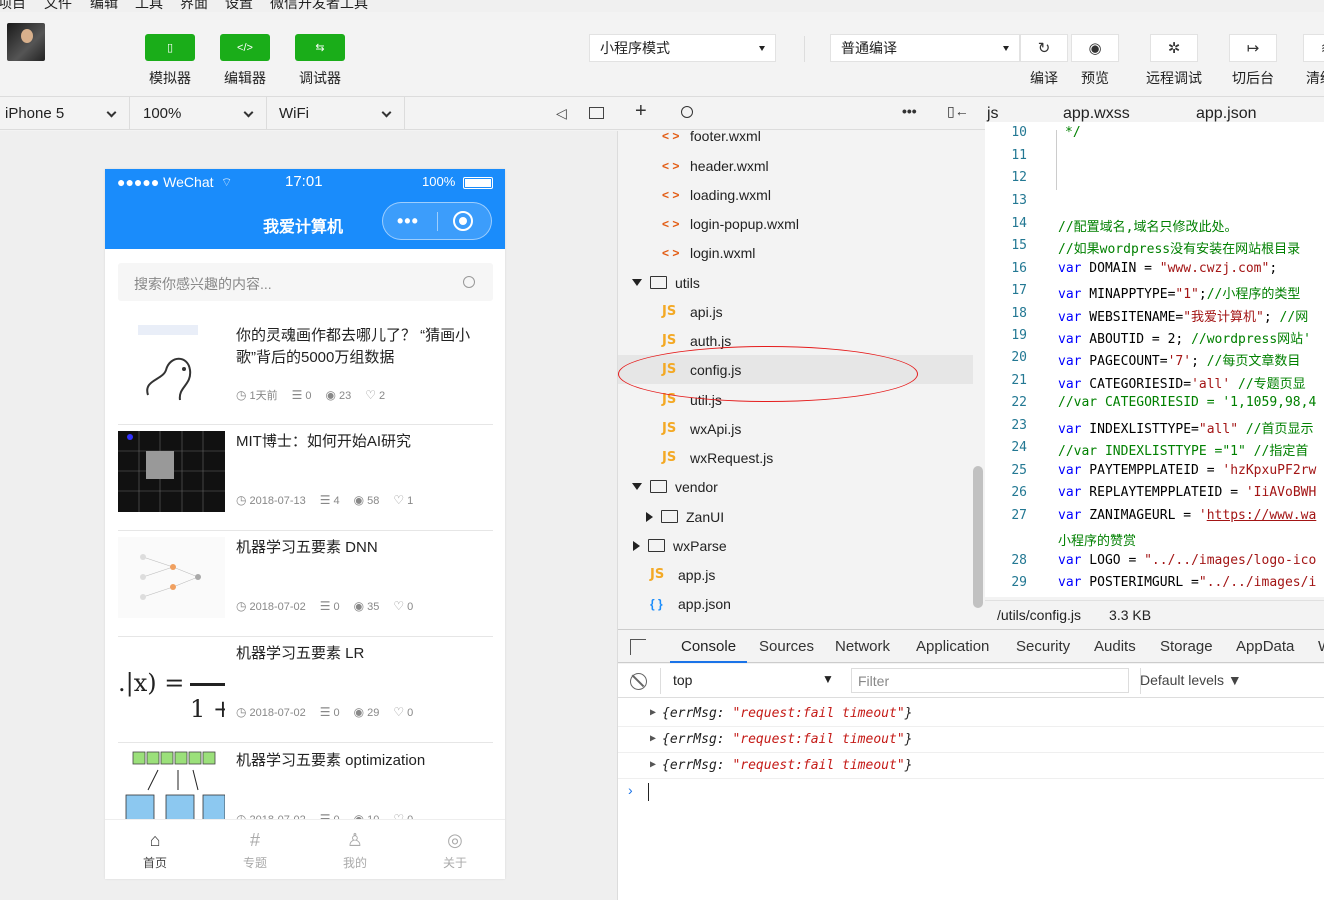  Describe the element at coordinates (58, 6) in the screenshot. I see `menu-item-file: 文件` at that location.